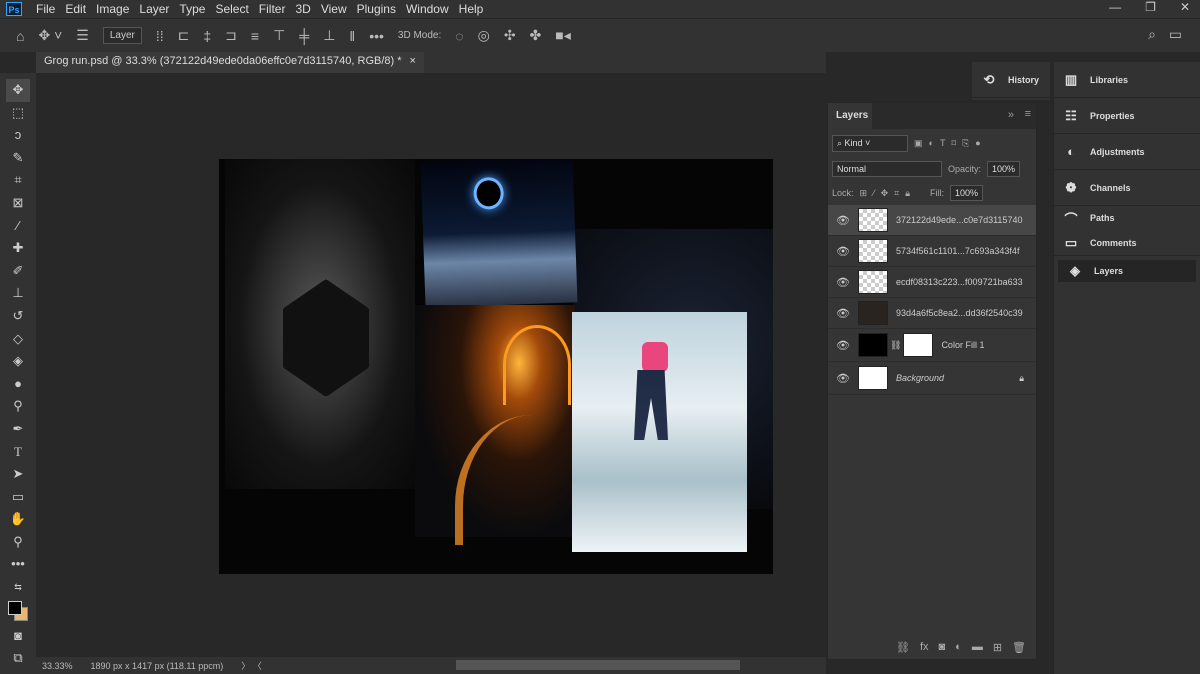  I want to click on zoom-level: 33.33%, so click(57, 666).